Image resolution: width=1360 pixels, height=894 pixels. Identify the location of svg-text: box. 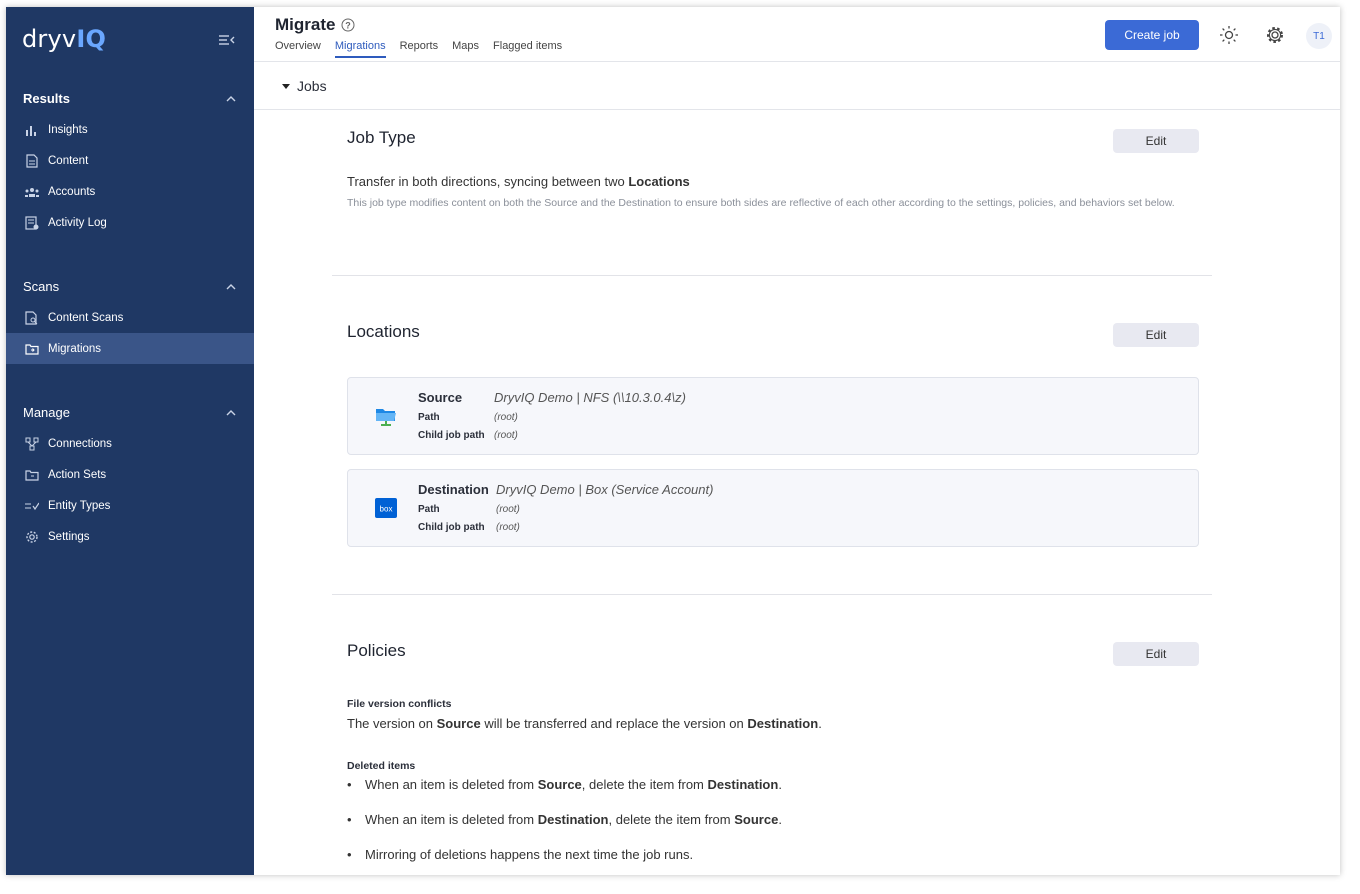
(386, 509).